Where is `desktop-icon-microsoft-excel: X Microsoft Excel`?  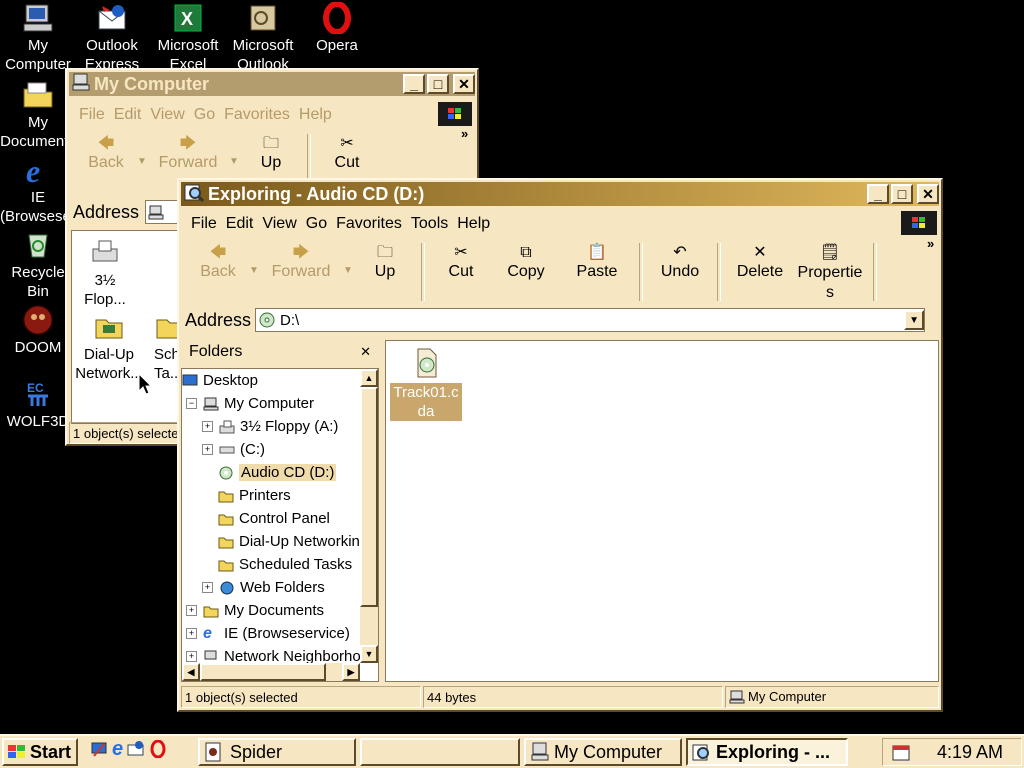 desktop-icon-microsoft-excel: X Microsoft Excel is located at coordinates (188, 38).